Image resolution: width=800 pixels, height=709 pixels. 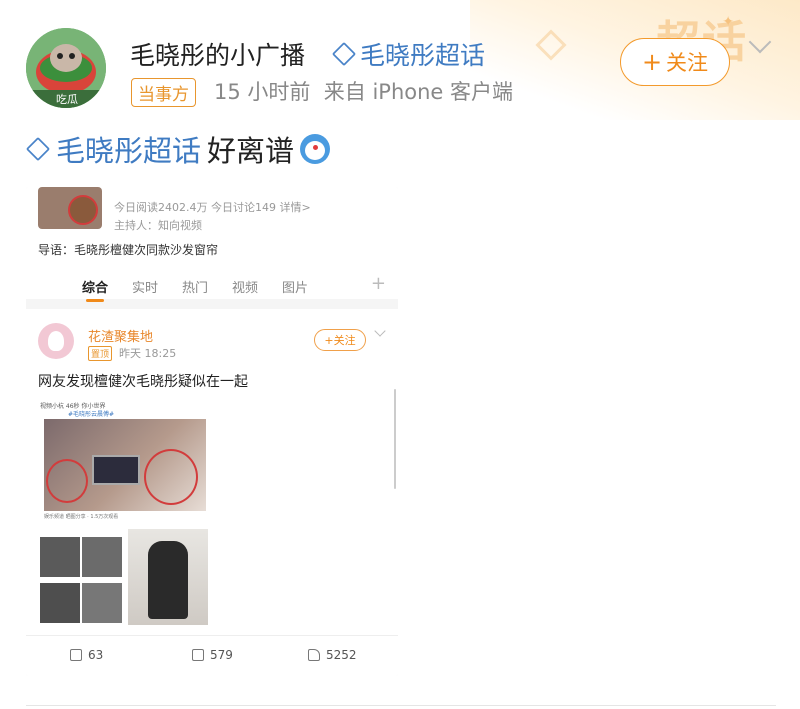 What do you see at coordinates (148, 353) in the screenshot?
I see `embedded-time: 昨天 18:25` at bounding box center [148, 353].